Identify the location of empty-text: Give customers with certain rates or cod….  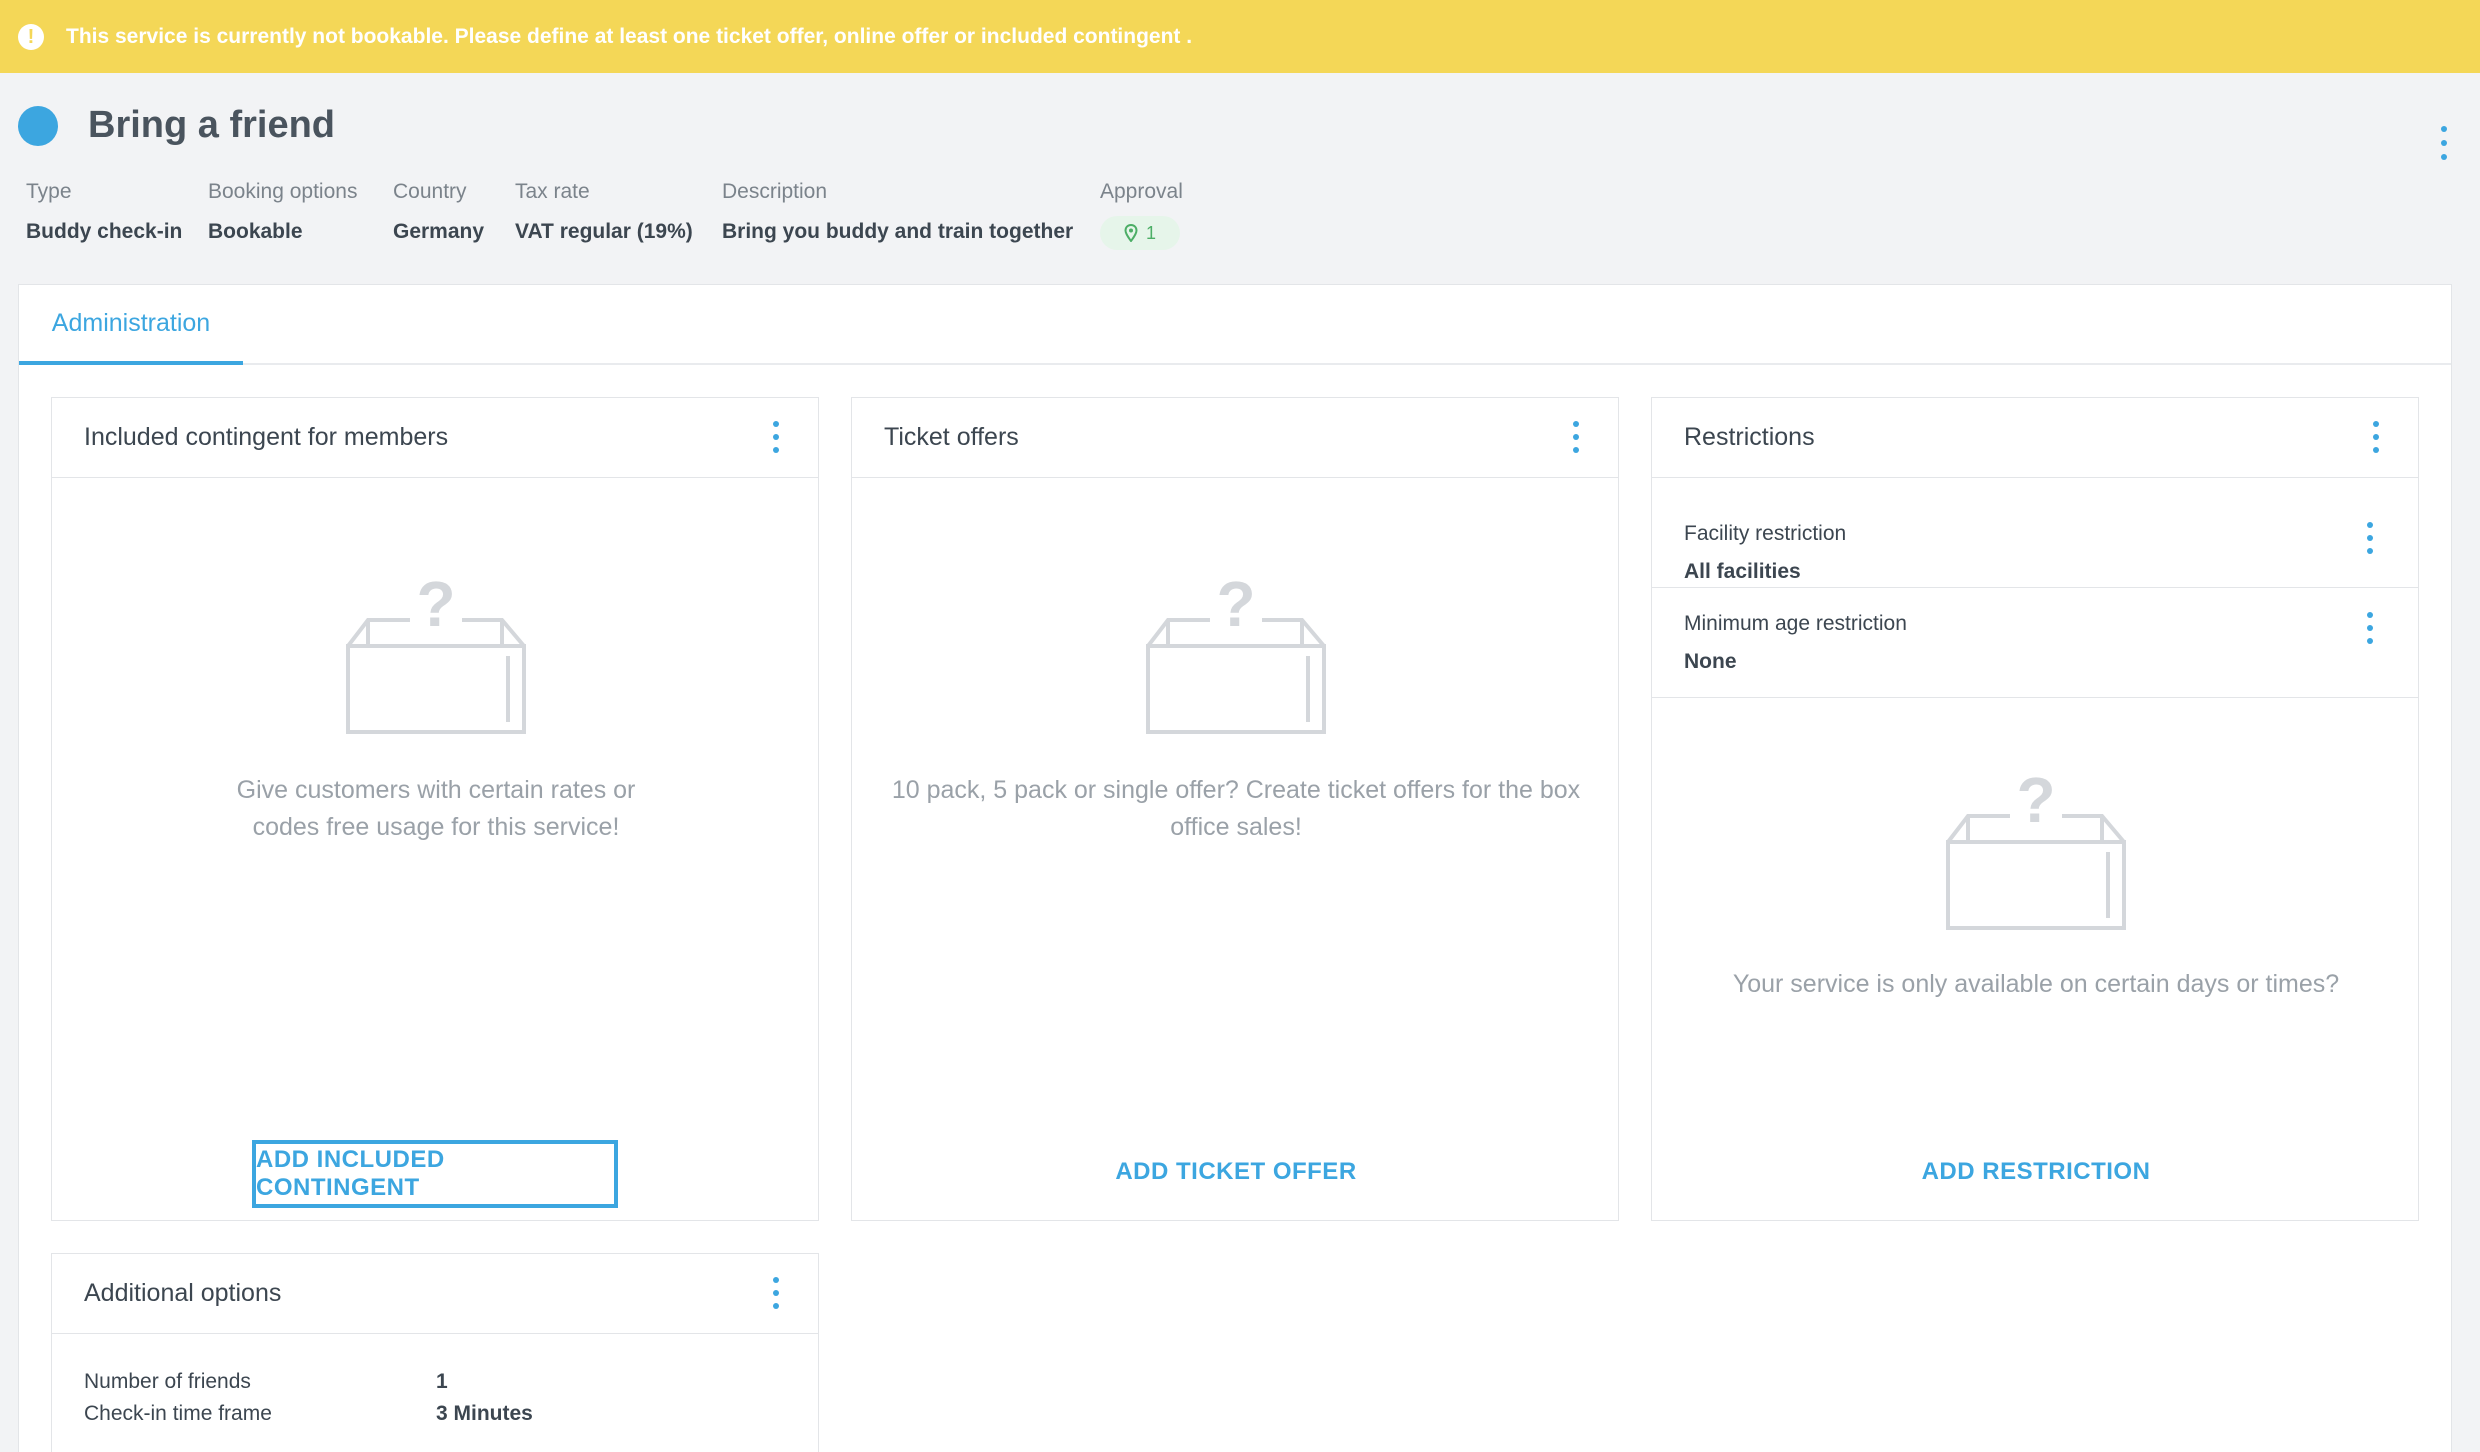
(436, 808).